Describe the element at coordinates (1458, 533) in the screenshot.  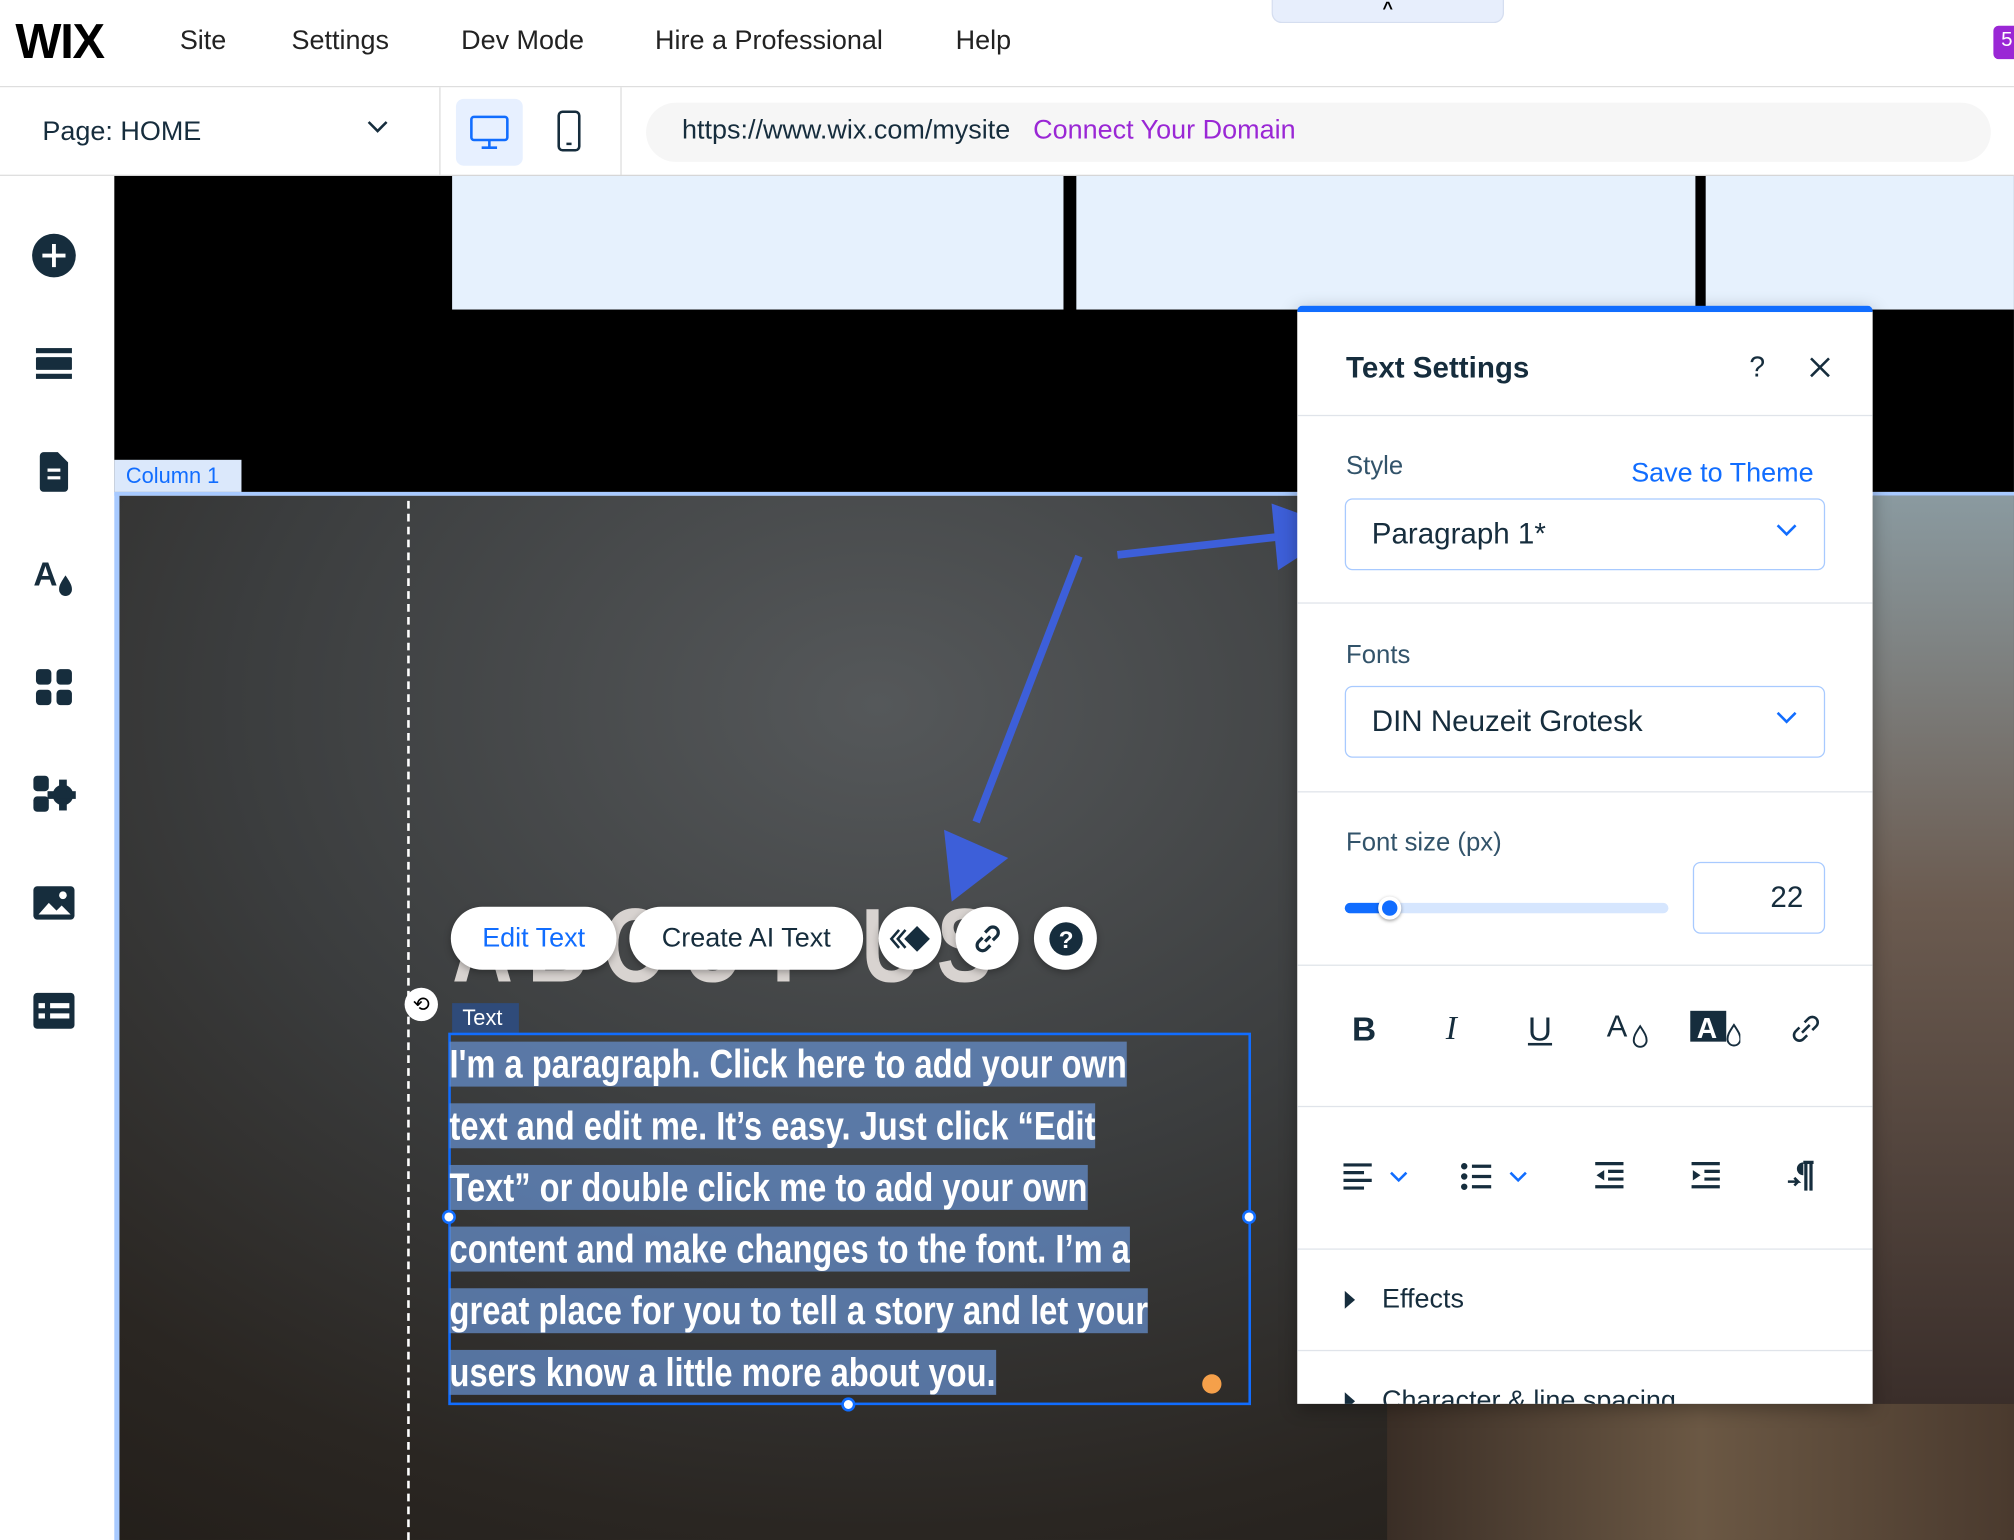
I see `style-value: Paragraph 1*` at that location.